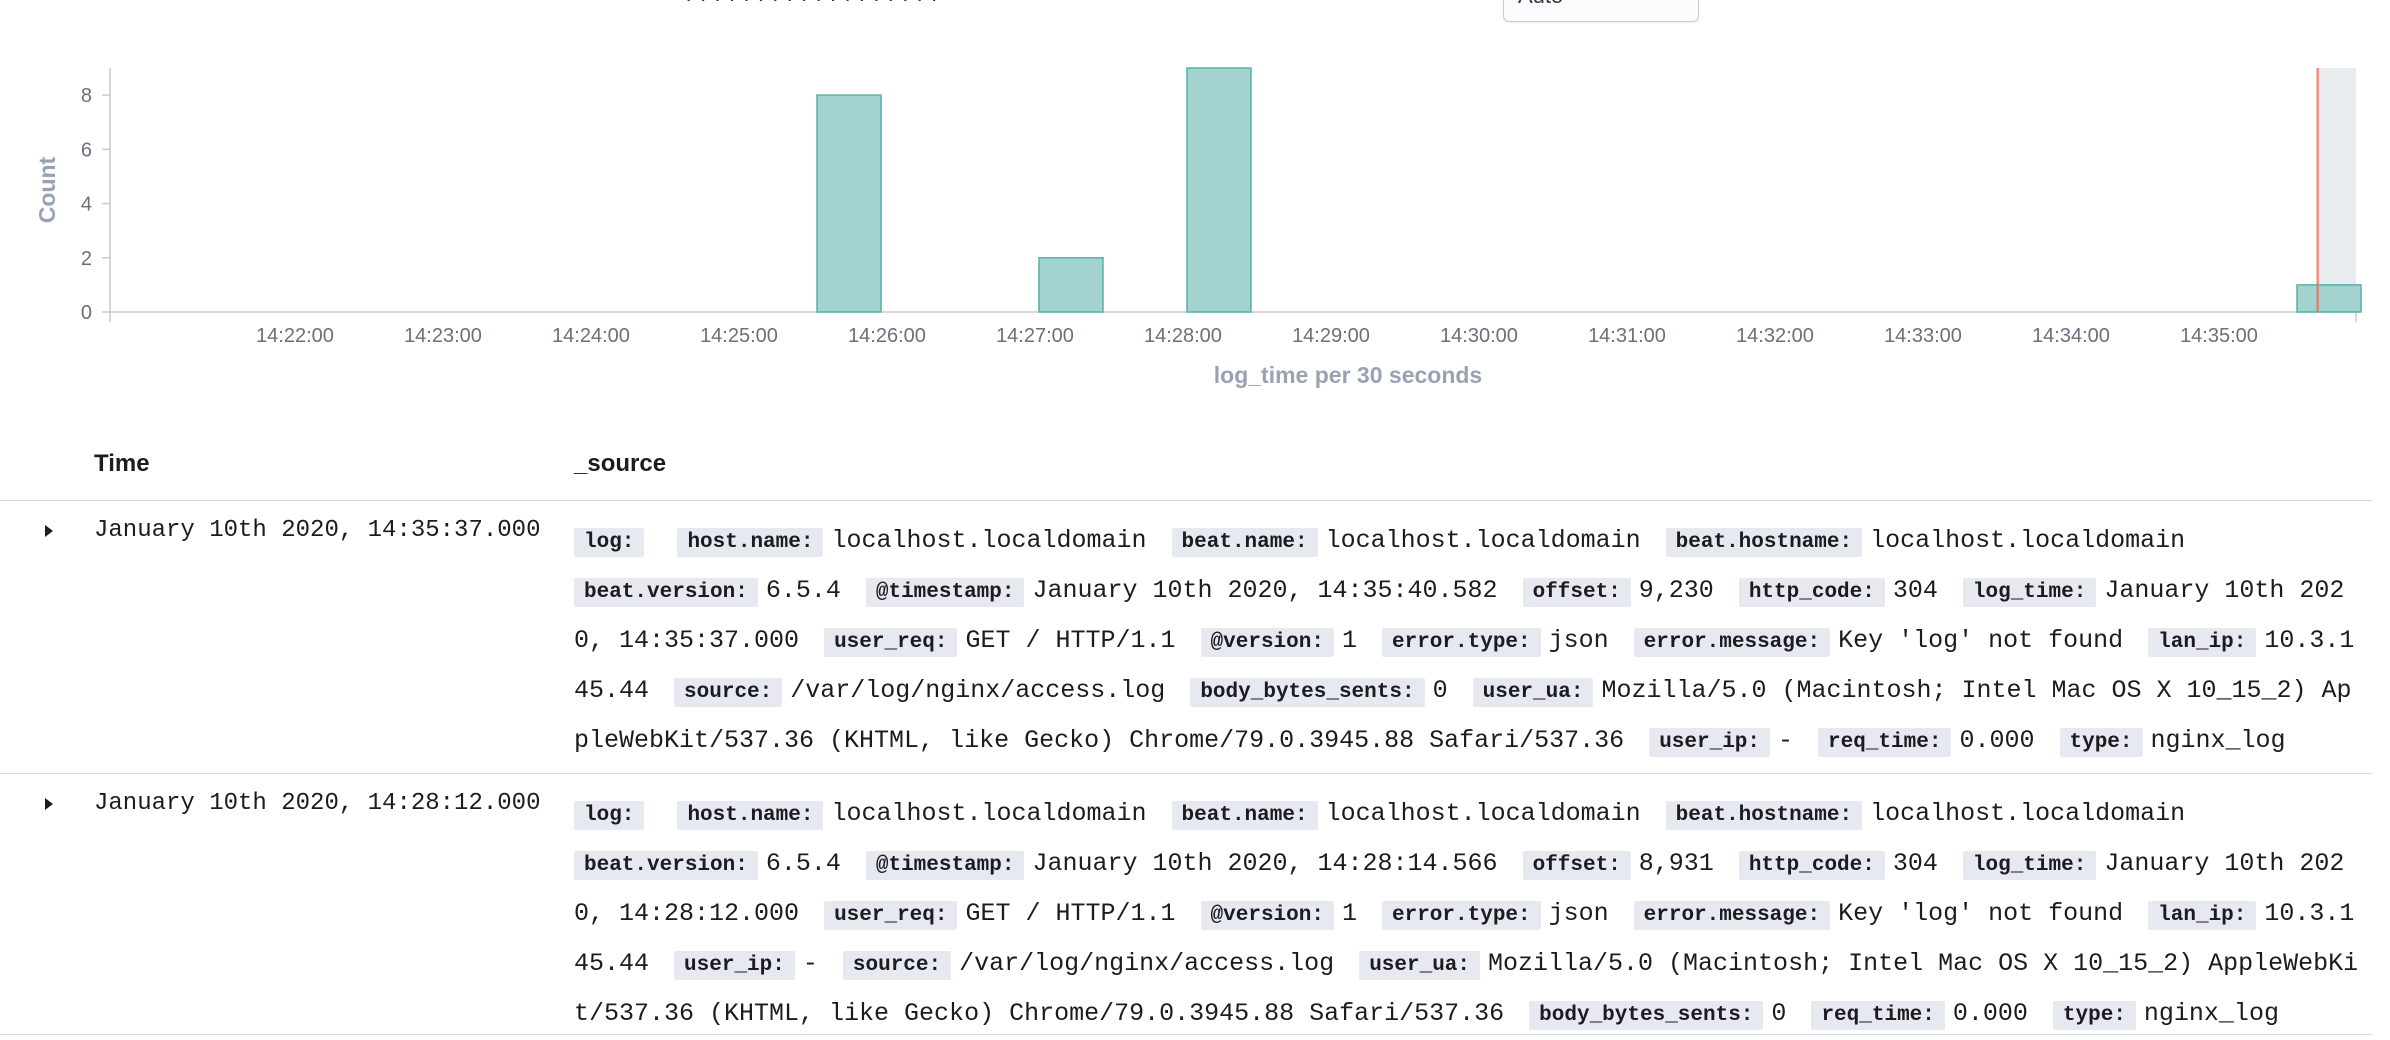 The image size is (2390, 1040). What do you see at coordinates (1915, 863) in the screenshot?
I see `field-value: 304` at bounding box center [1915, 863].